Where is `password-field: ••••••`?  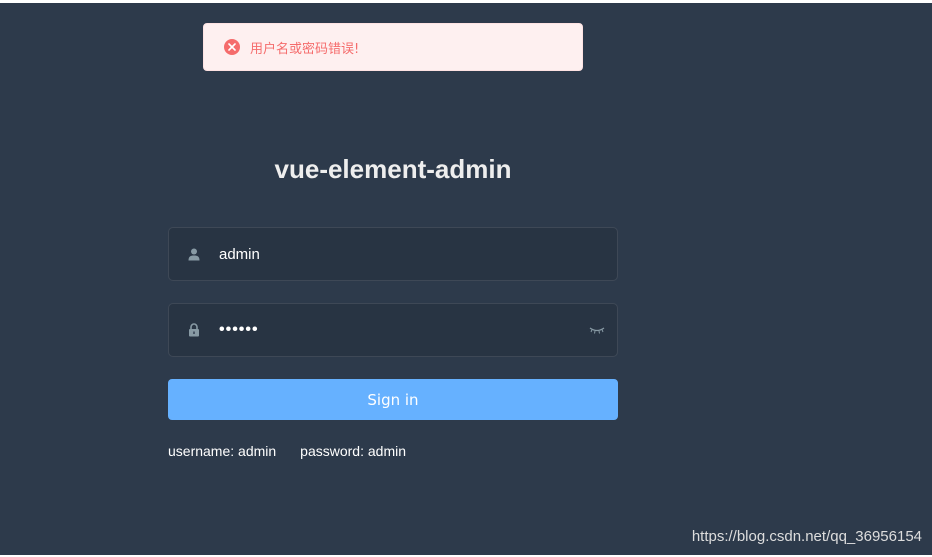 password-field: •••••• is located at coordinates (393, 330).